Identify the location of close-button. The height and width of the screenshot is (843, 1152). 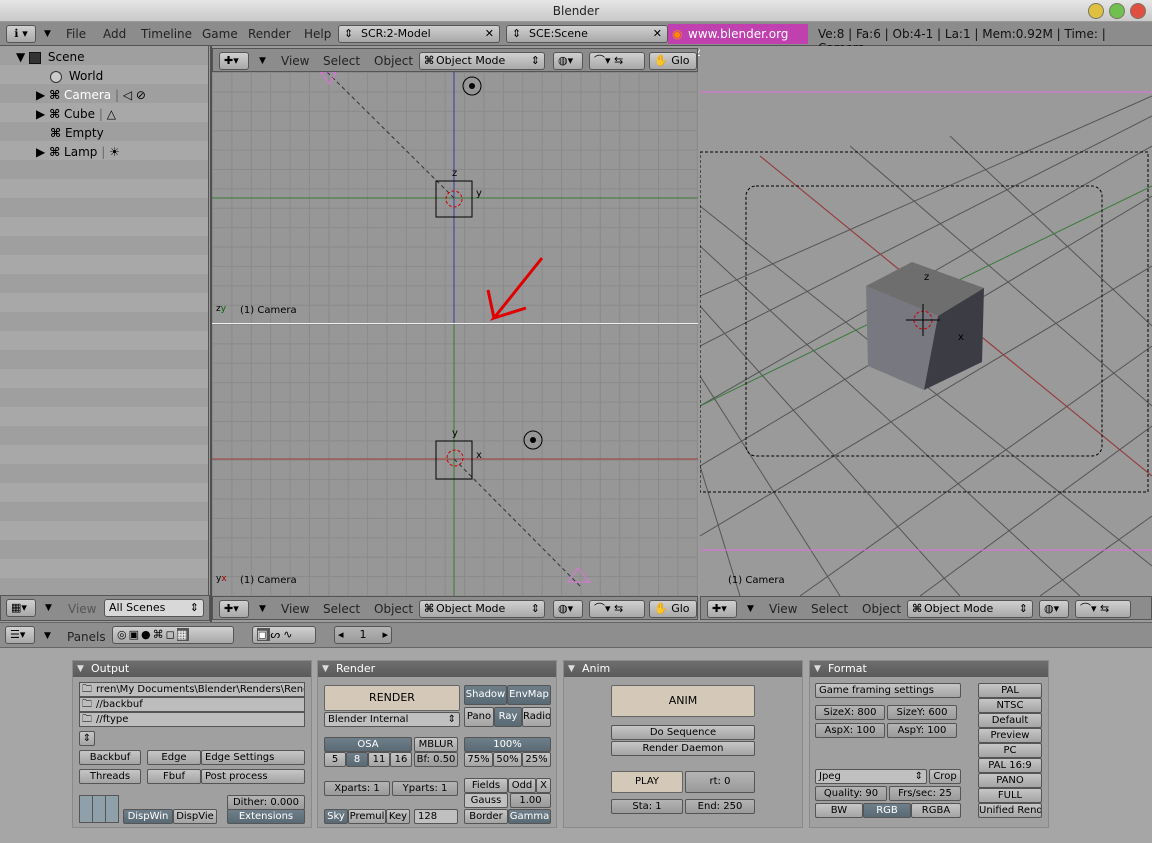
(1138, 11).